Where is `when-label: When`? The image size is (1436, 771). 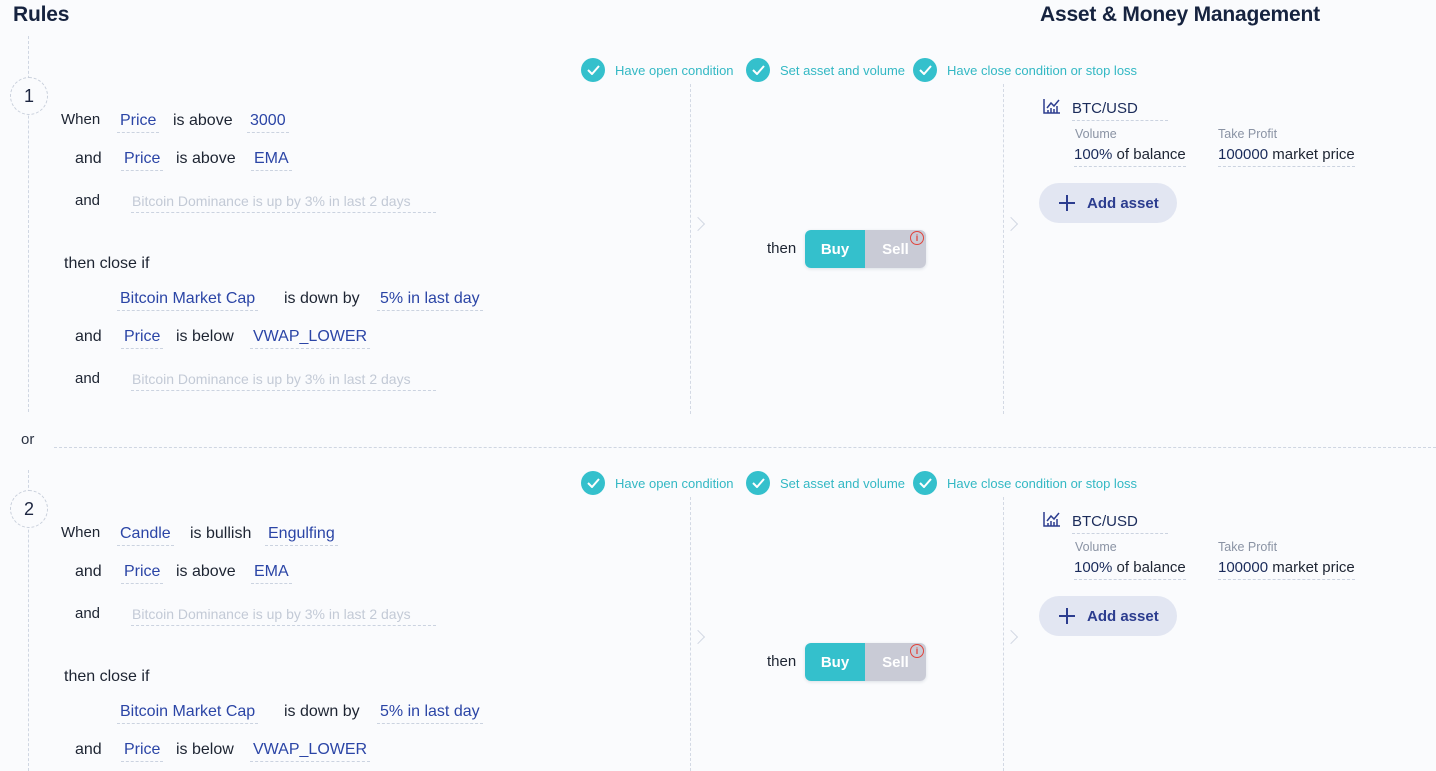
when-label: When is located at coordinates (81, 119).